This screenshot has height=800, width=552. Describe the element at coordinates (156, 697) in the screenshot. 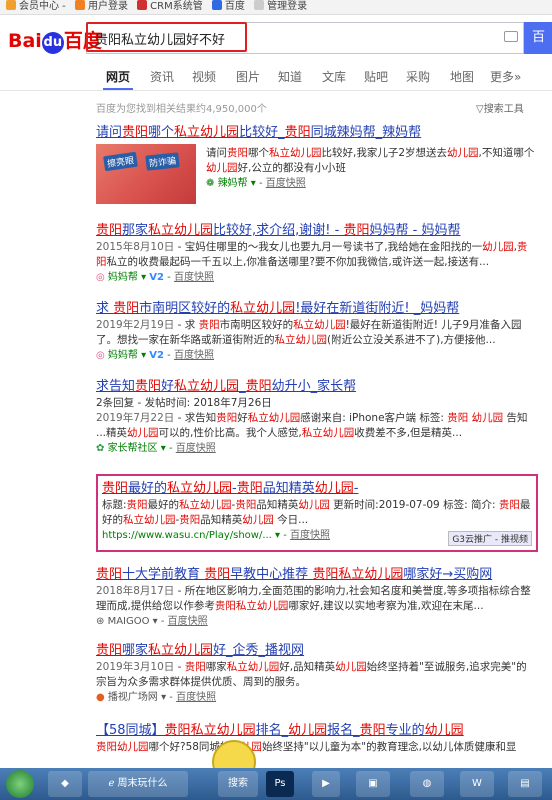

I see `result-source: ● 播视广场网 ▾ - 百度快照` at that location.